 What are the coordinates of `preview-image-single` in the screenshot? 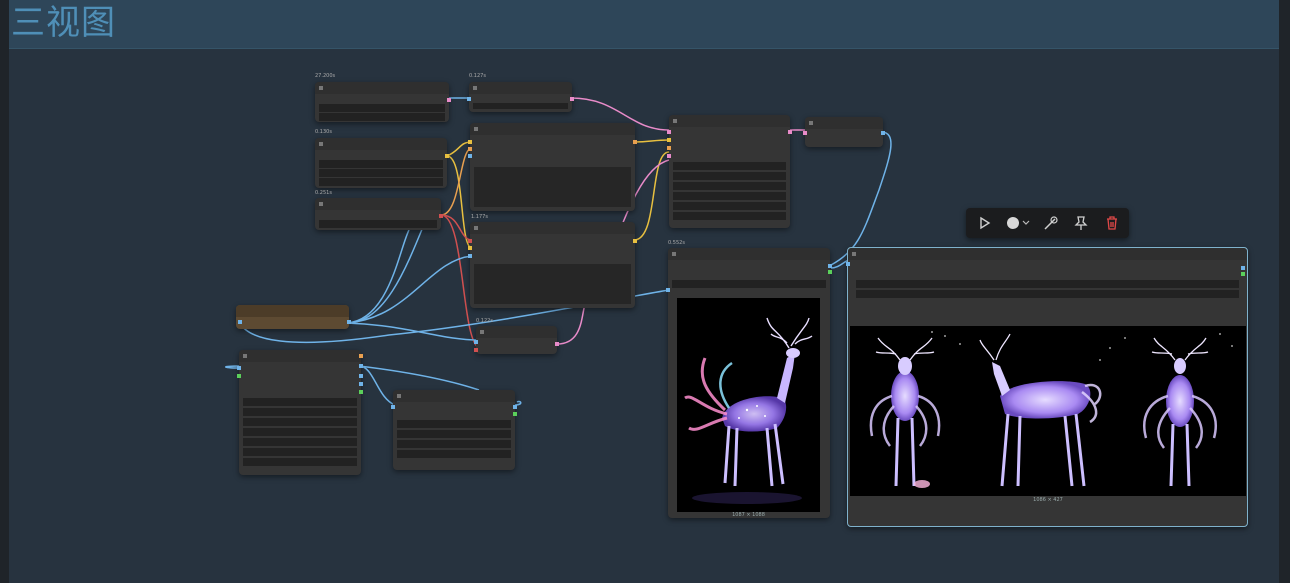 It's located at (748, 405).